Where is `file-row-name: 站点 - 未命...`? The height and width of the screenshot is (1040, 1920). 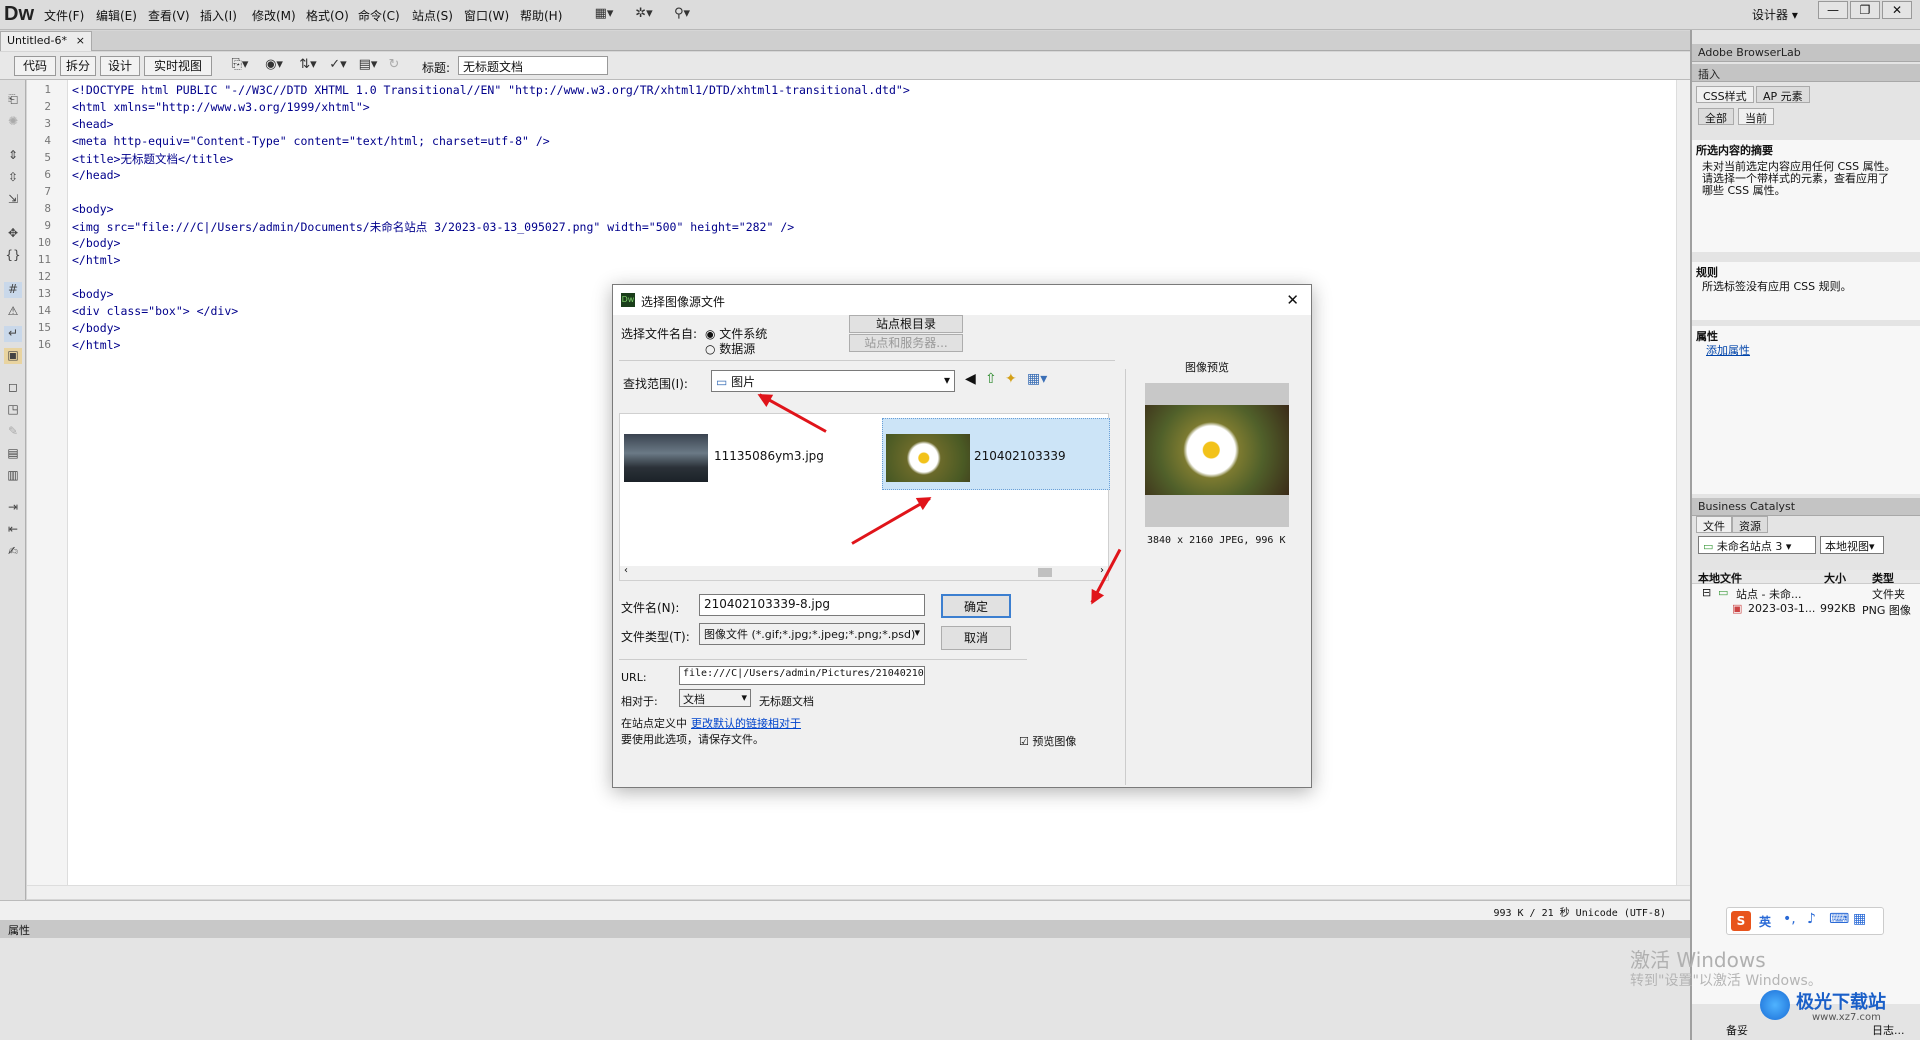 file-row-name: 站点 - 未命... is located at coordinates (1768, 594).